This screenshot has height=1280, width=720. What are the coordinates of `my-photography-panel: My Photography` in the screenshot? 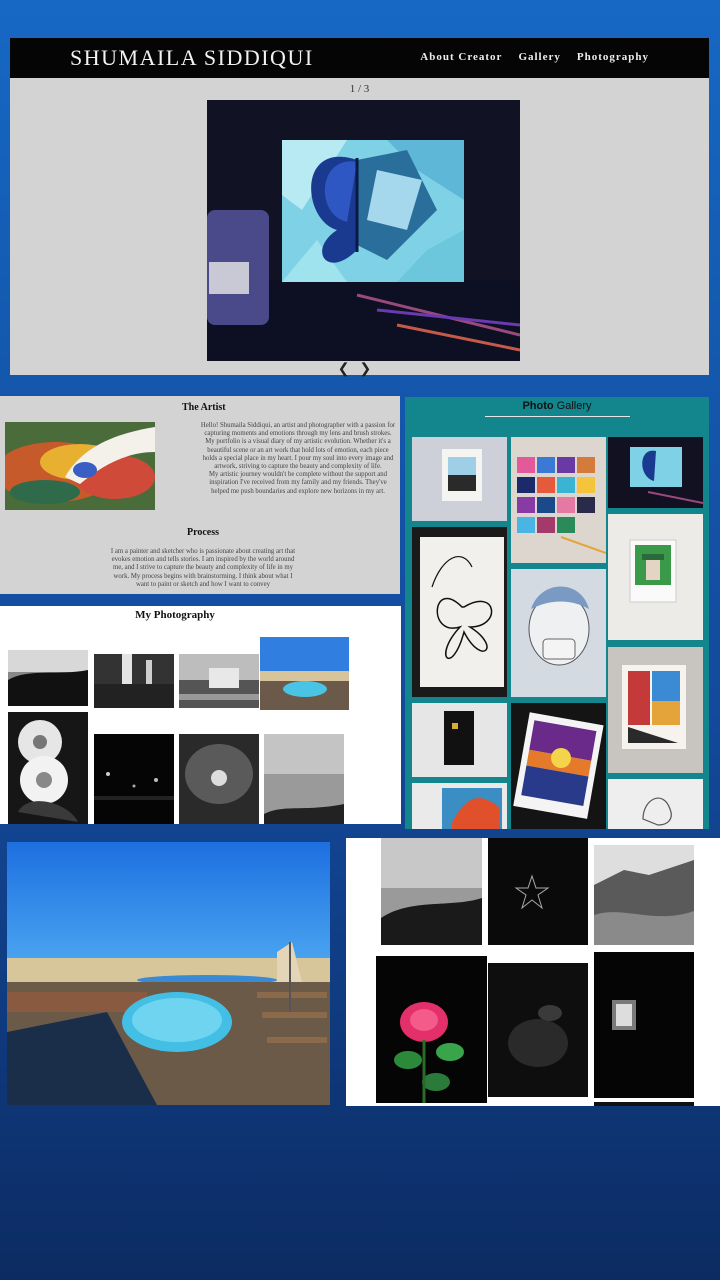 It's located at (200, 715).